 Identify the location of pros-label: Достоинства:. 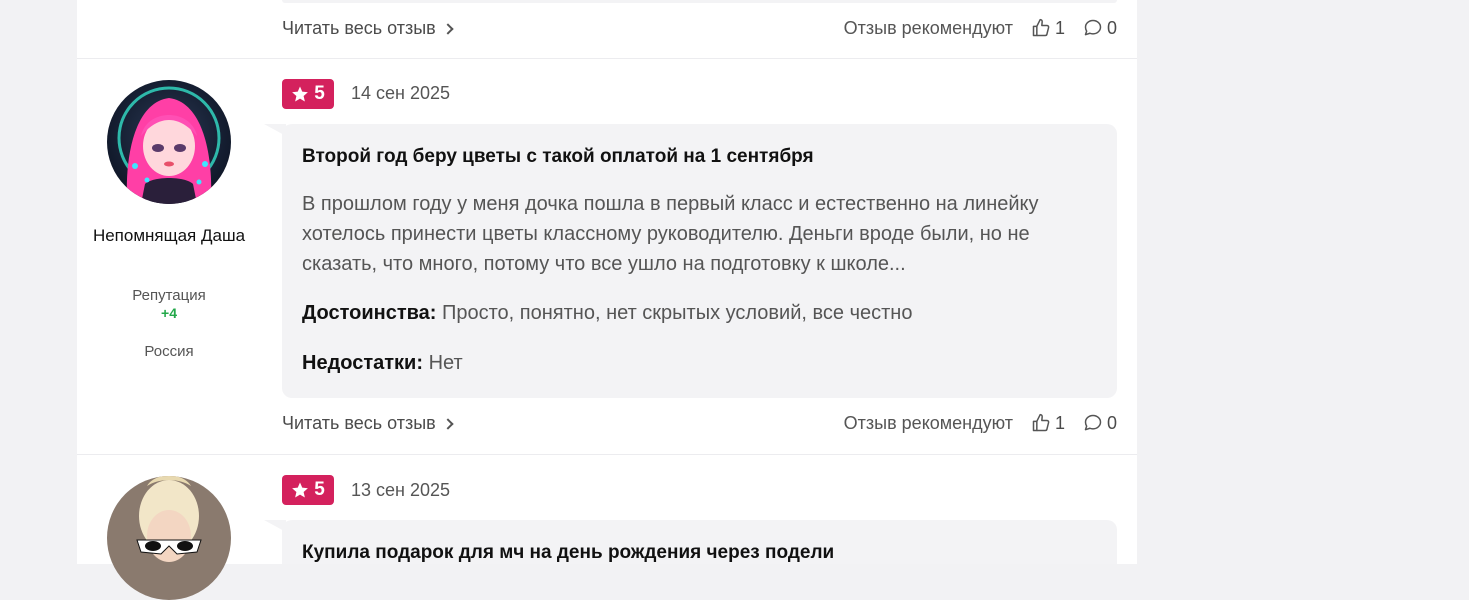
(369, 313).